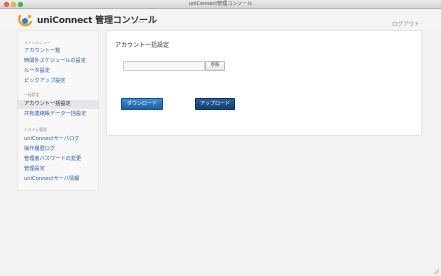  I want to click on page-title: アカウント一括設定, so click(142, 45).